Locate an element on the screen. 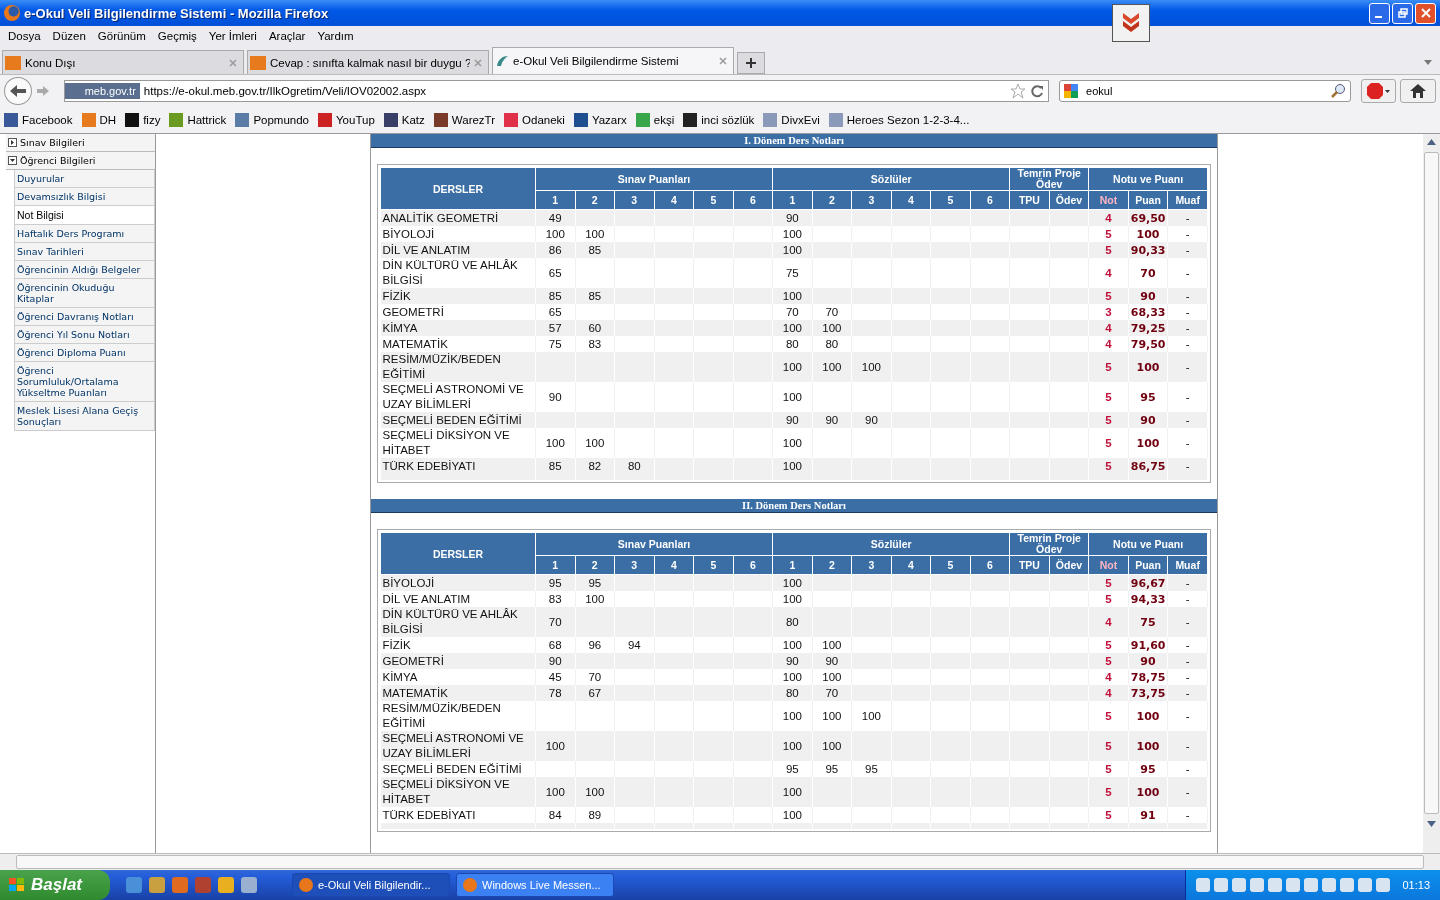  vertical-scrollbar is located at coordinates (1431, 493).